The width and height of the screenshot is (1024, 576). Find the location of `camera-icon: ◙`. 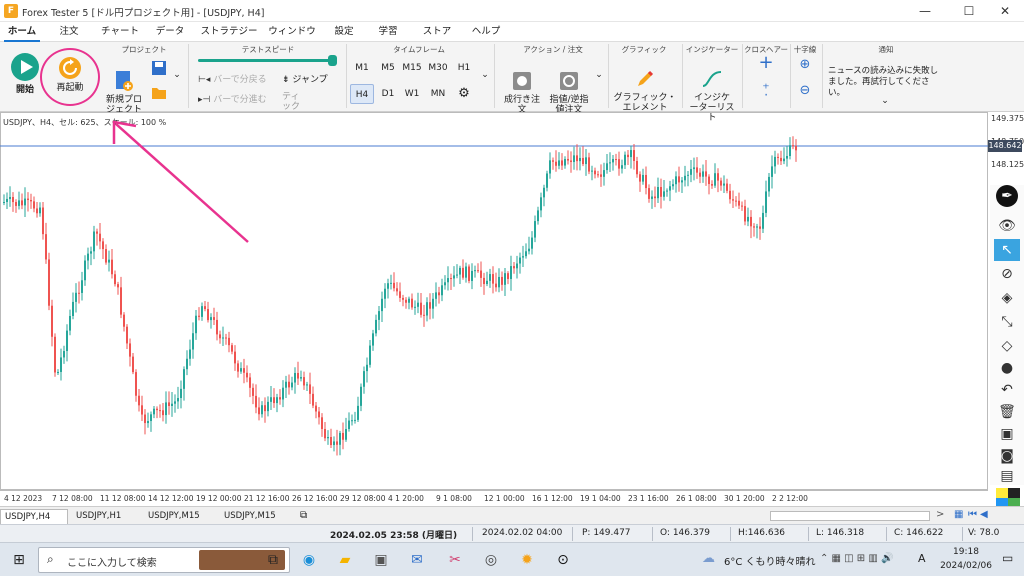

camera-icon: ◙ is located at coordinates (1007, 456).